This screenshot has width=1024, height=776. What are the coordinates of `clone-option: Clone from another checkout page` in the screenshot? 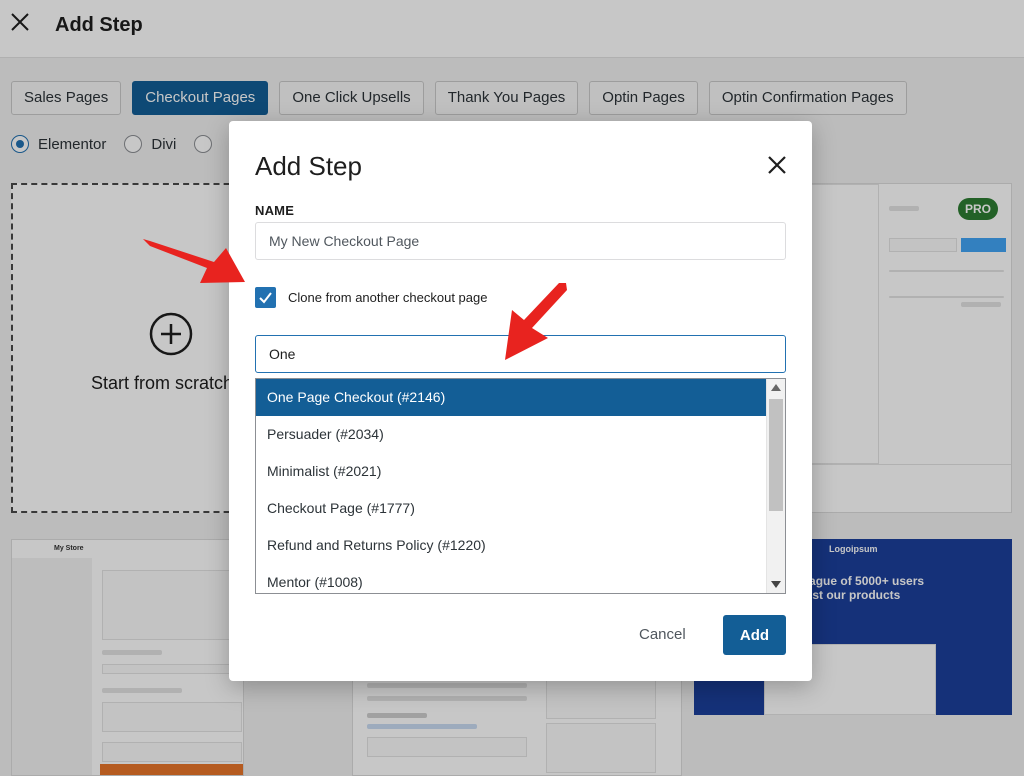 It's located at (371, 297).